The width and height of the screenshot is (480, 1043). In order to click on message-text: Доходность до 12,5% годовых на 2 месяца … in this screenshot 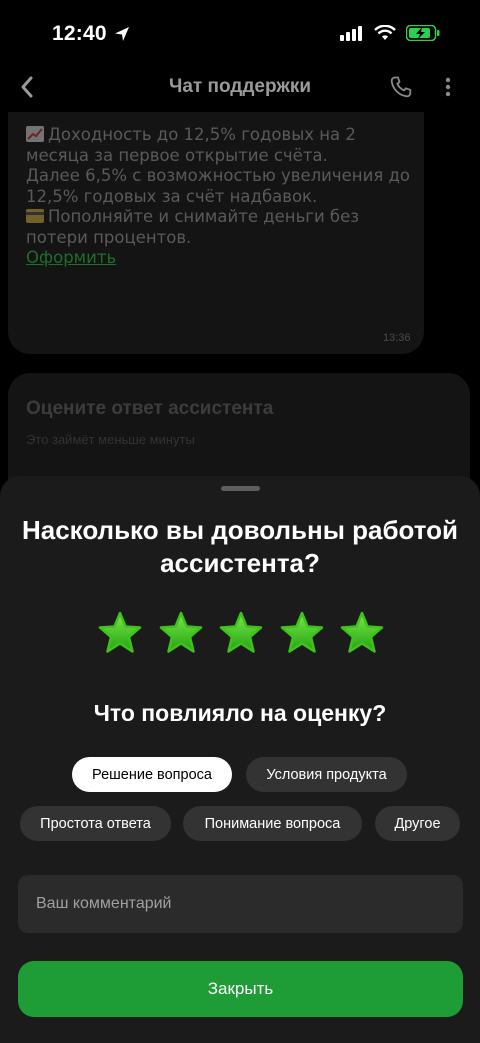, I will do `click(221, 197)`.